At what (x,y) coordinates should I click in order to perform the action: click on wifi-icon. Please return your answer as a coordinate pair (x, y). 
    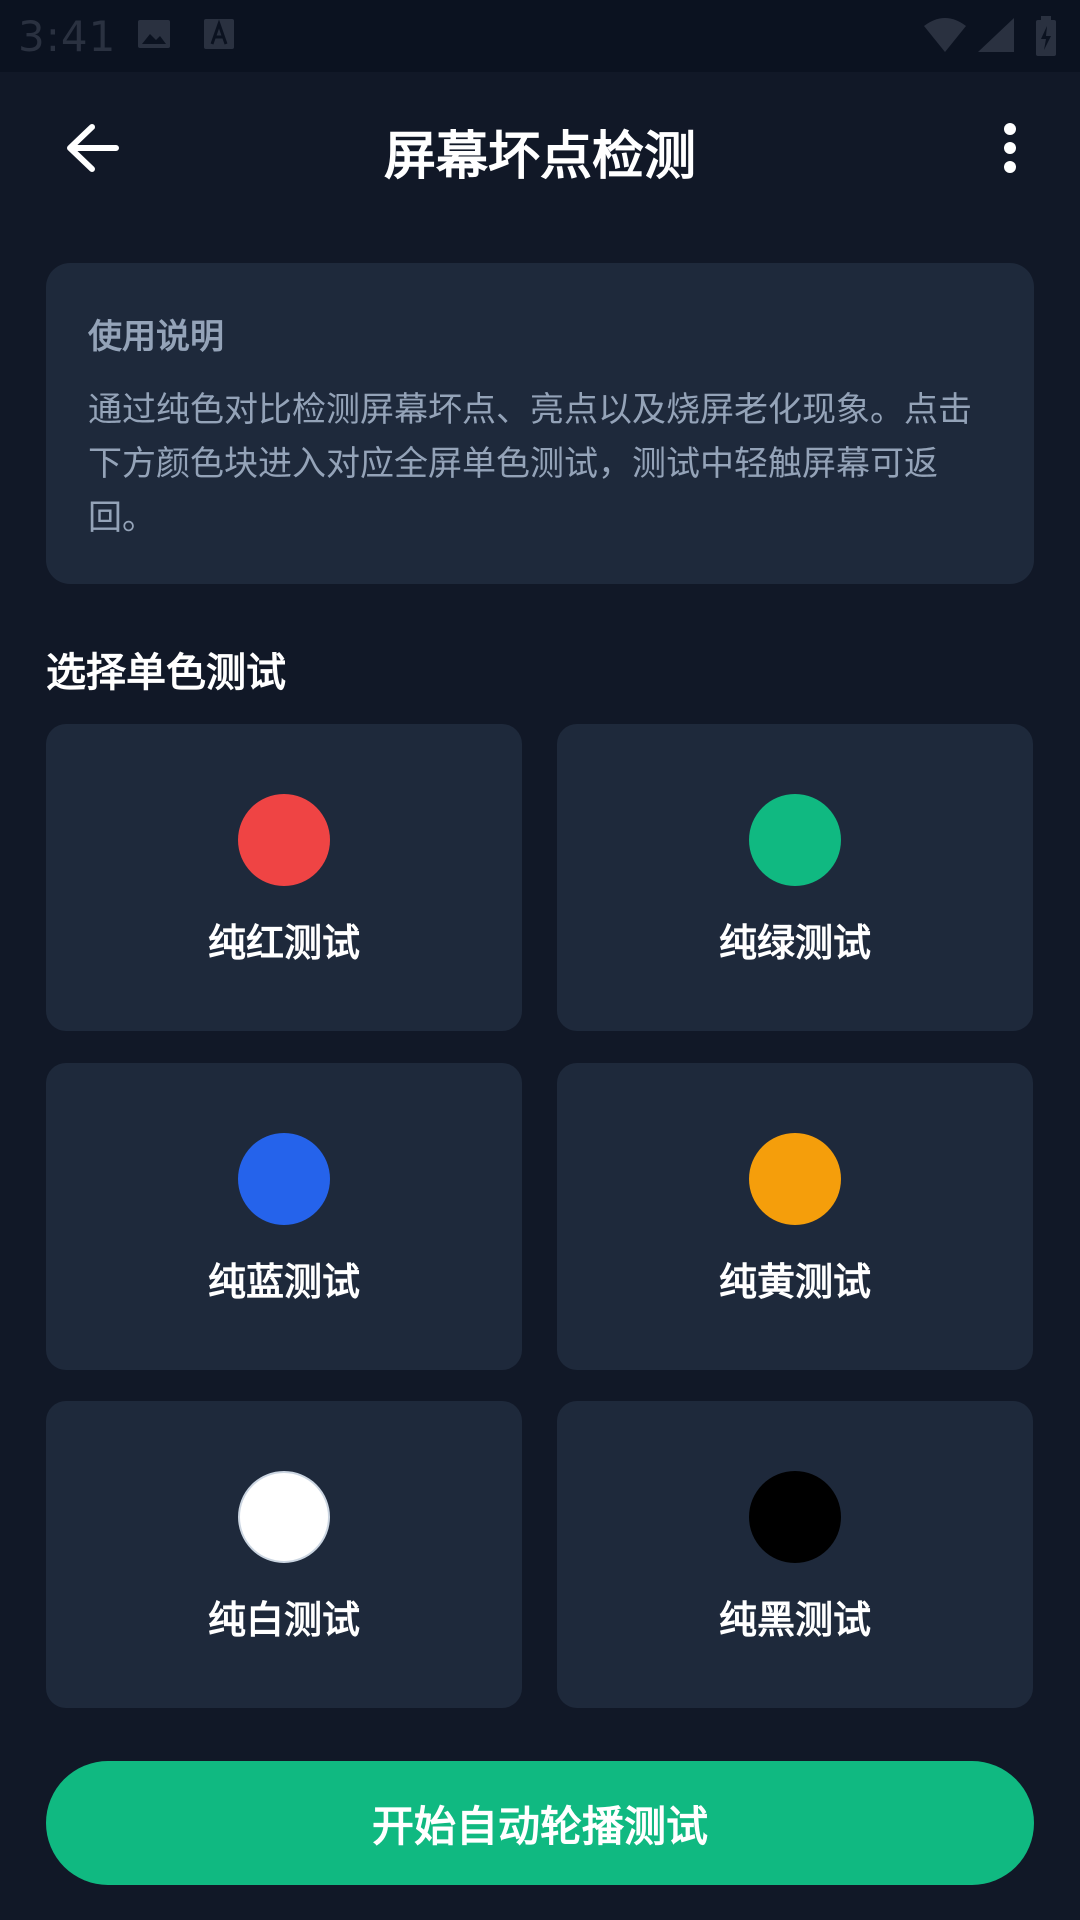
    Looking at the image, I should click on (945, 37).